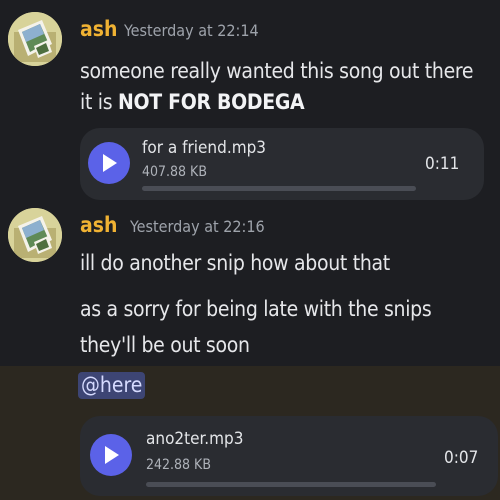  I want to click on message-line: as a sorry for being late with the snips, so click(256, 309).